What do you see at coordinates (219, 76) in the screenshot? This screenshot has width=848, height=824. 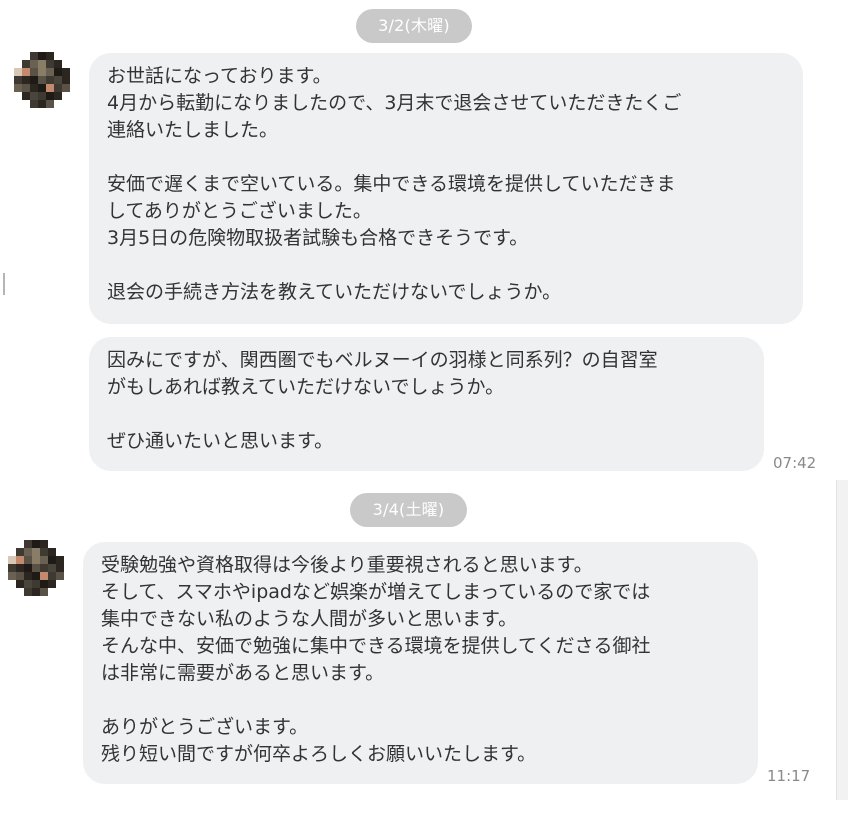 I see `message-line: お世話になっております。` at bounding box center [219, 76].